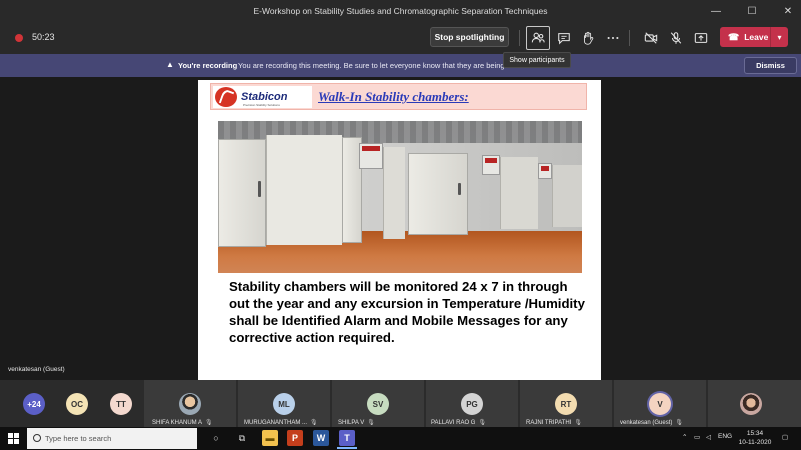  I want to click on mic-toggle-button, so click(676, 38).